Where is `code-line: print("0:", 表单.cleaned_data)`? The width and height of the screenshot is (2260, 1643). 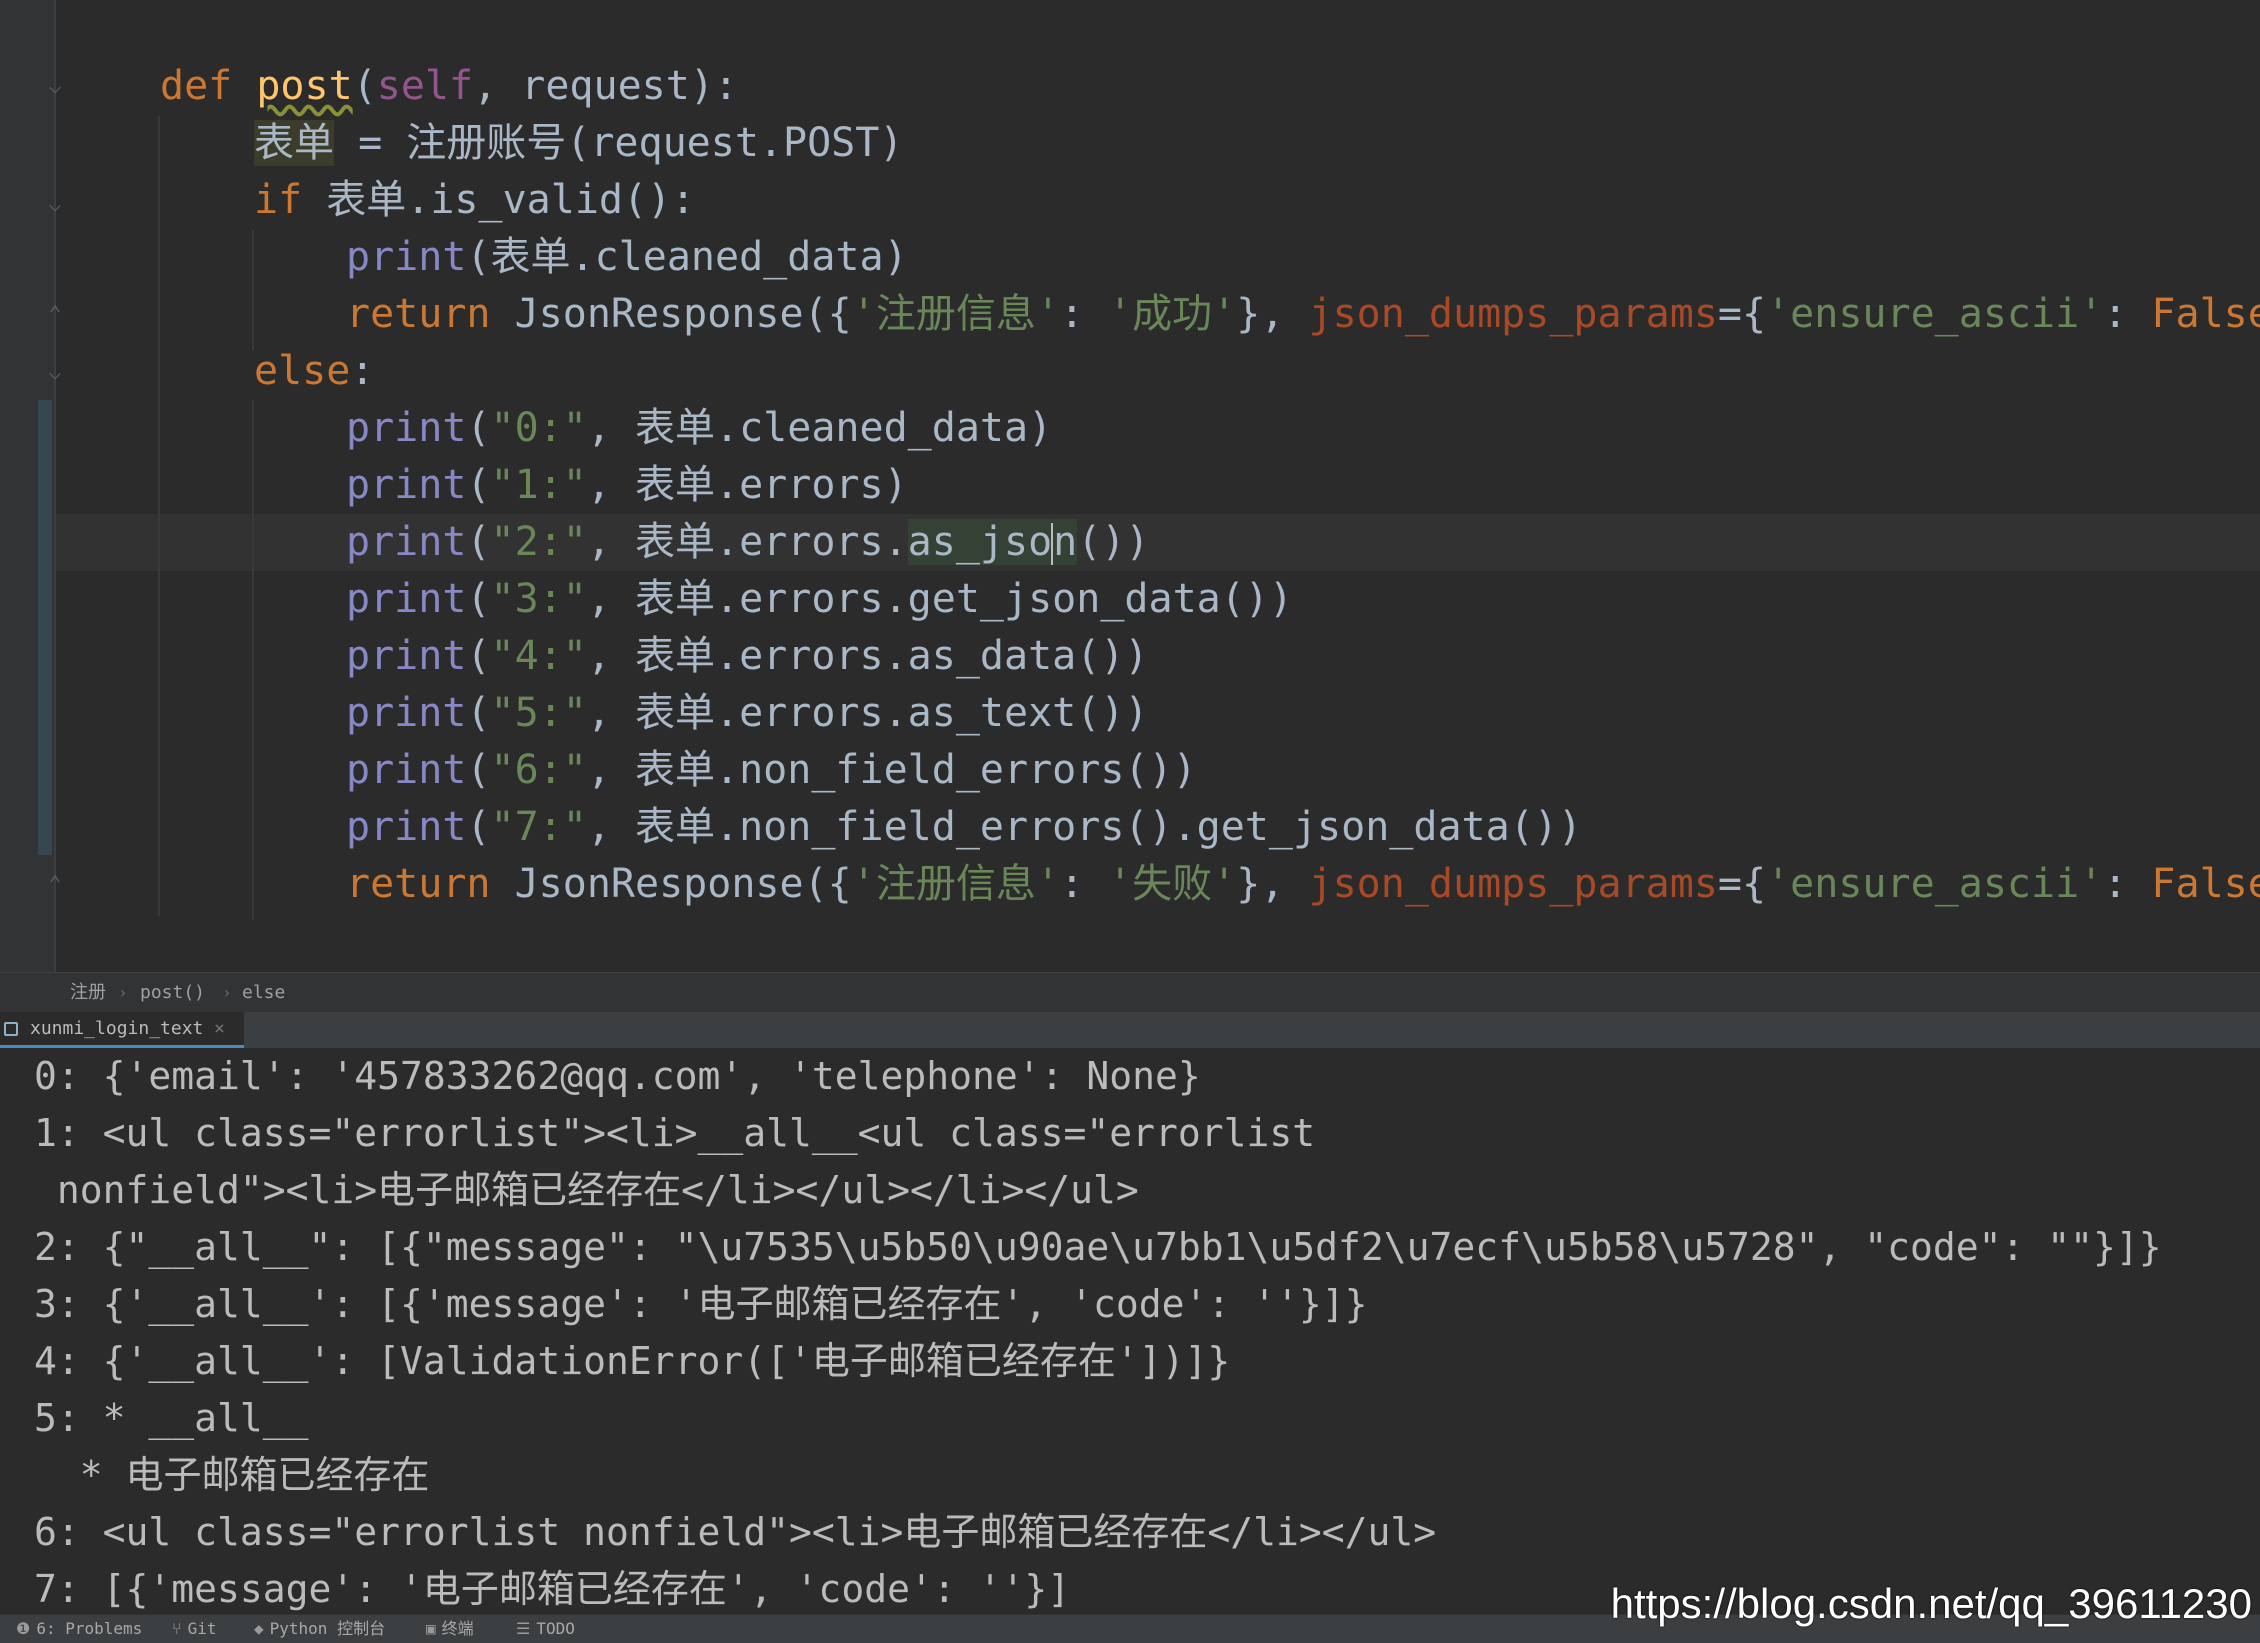 code-line: print("0:", 表单.cleaned_data) is located at coordinates (699, 428).